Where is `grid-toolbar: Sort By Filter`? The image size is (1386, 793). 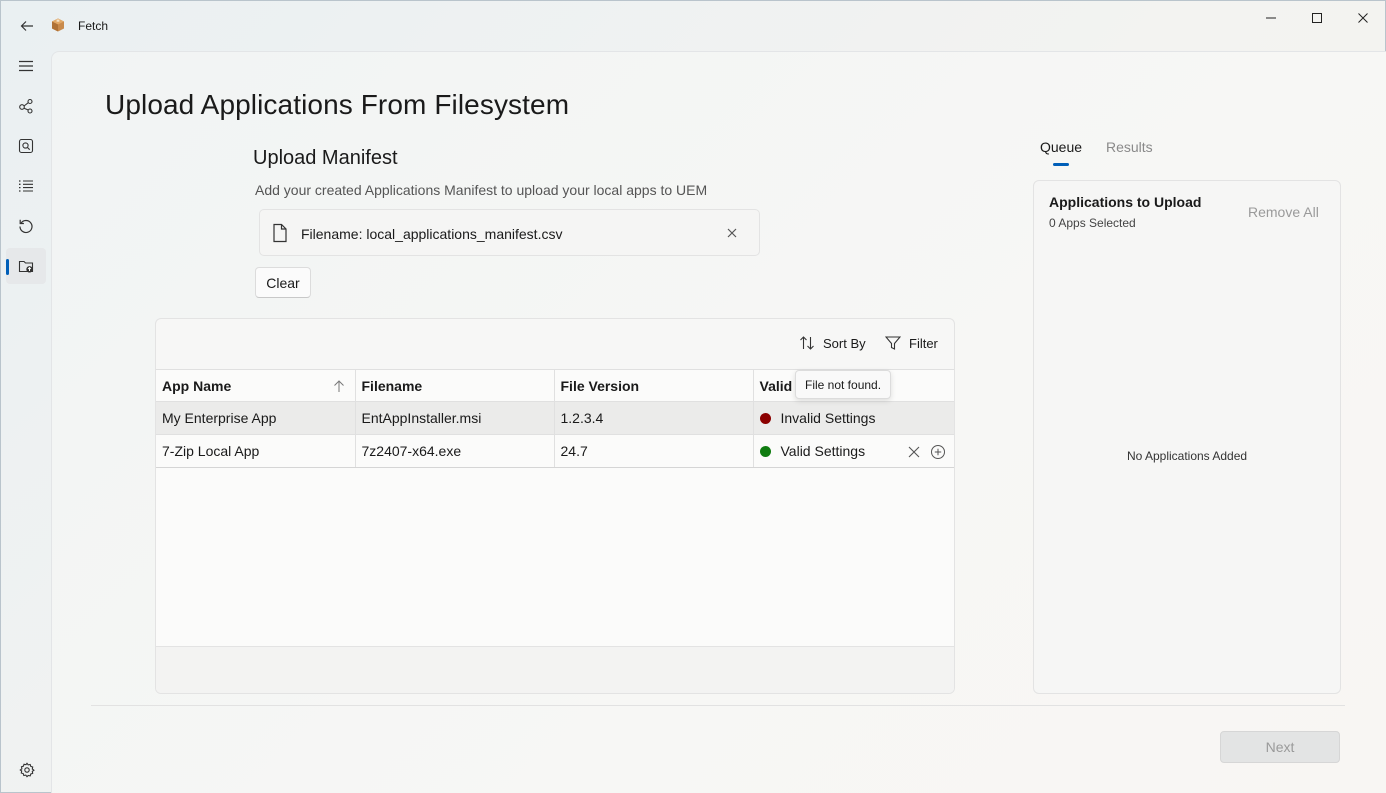 grid-toolbar: Sort By Filter is located at coordinates (555, 344).